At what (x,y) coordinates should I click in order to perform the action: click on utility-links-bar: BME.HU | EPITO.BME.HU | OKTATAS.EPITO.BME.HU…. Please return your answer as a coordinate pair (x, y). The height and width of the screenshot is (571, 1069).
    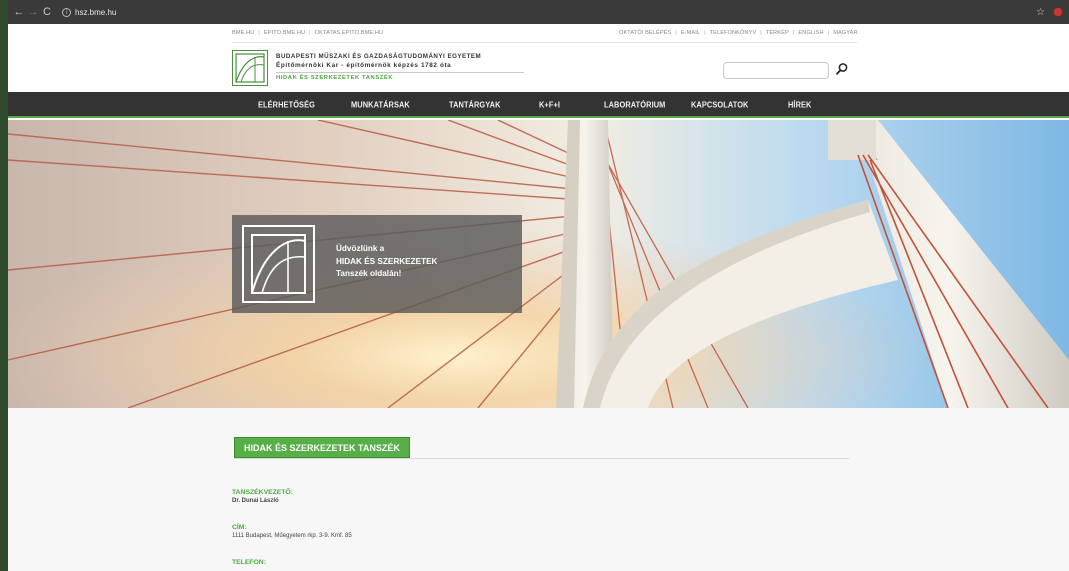
    Looking at the image, I should click on (538, 34).